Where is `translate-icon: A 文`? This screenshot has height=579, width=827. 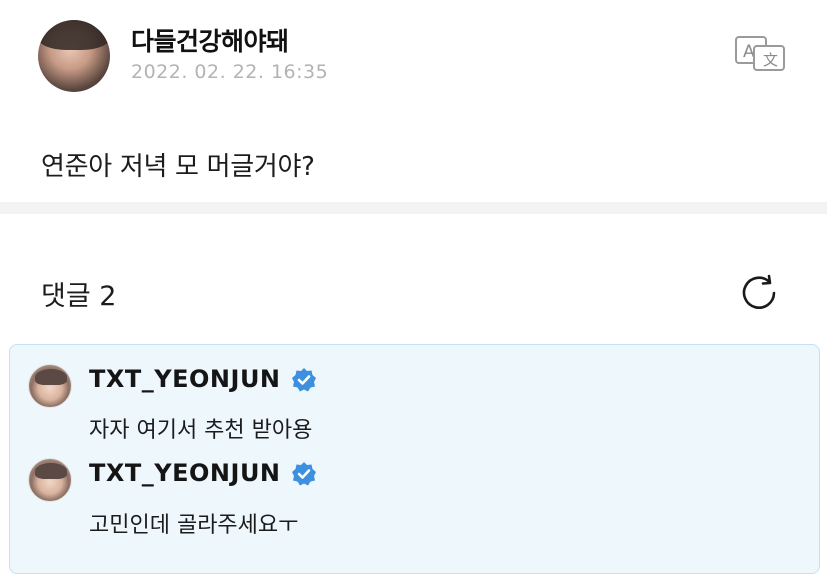
translate-icon: A 文 is located at coordinates (760, 53).